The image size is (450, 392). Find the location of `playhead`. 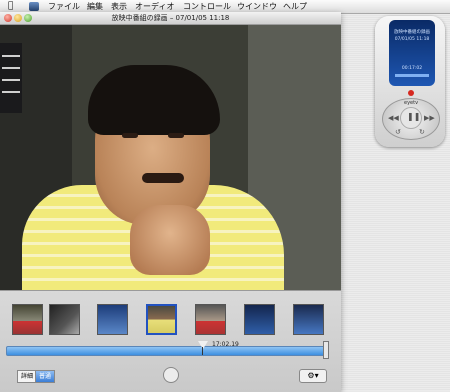

playhead is located at coordinates (203, 345).